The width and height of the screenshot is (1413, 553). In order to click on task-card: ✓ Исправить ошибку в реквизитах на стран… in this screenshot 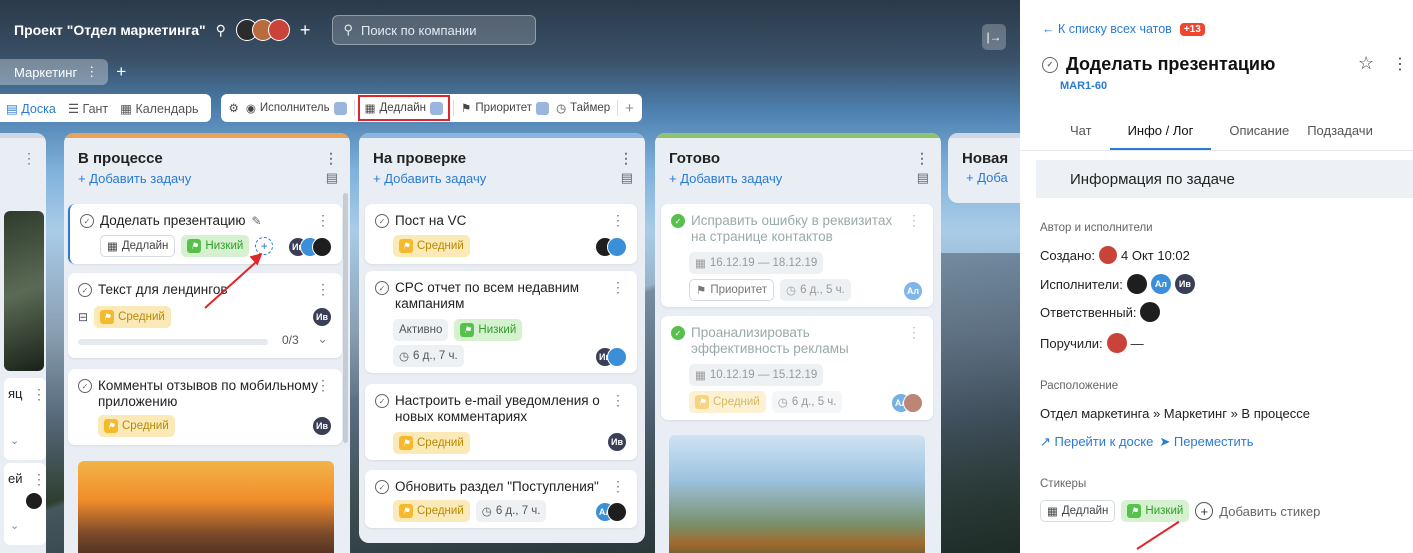, I will do `click(797, 255)`.